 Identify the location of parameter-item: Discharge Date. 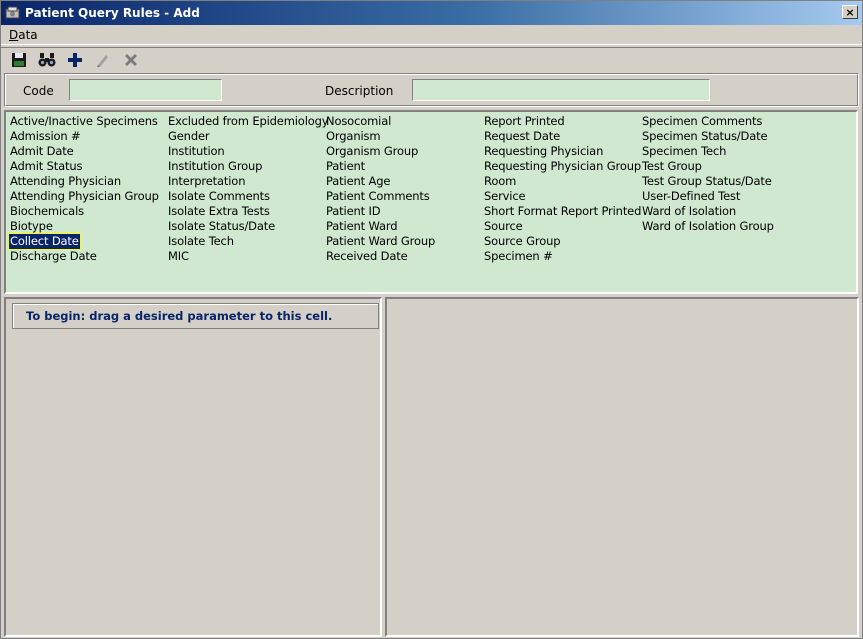
(84, 256).